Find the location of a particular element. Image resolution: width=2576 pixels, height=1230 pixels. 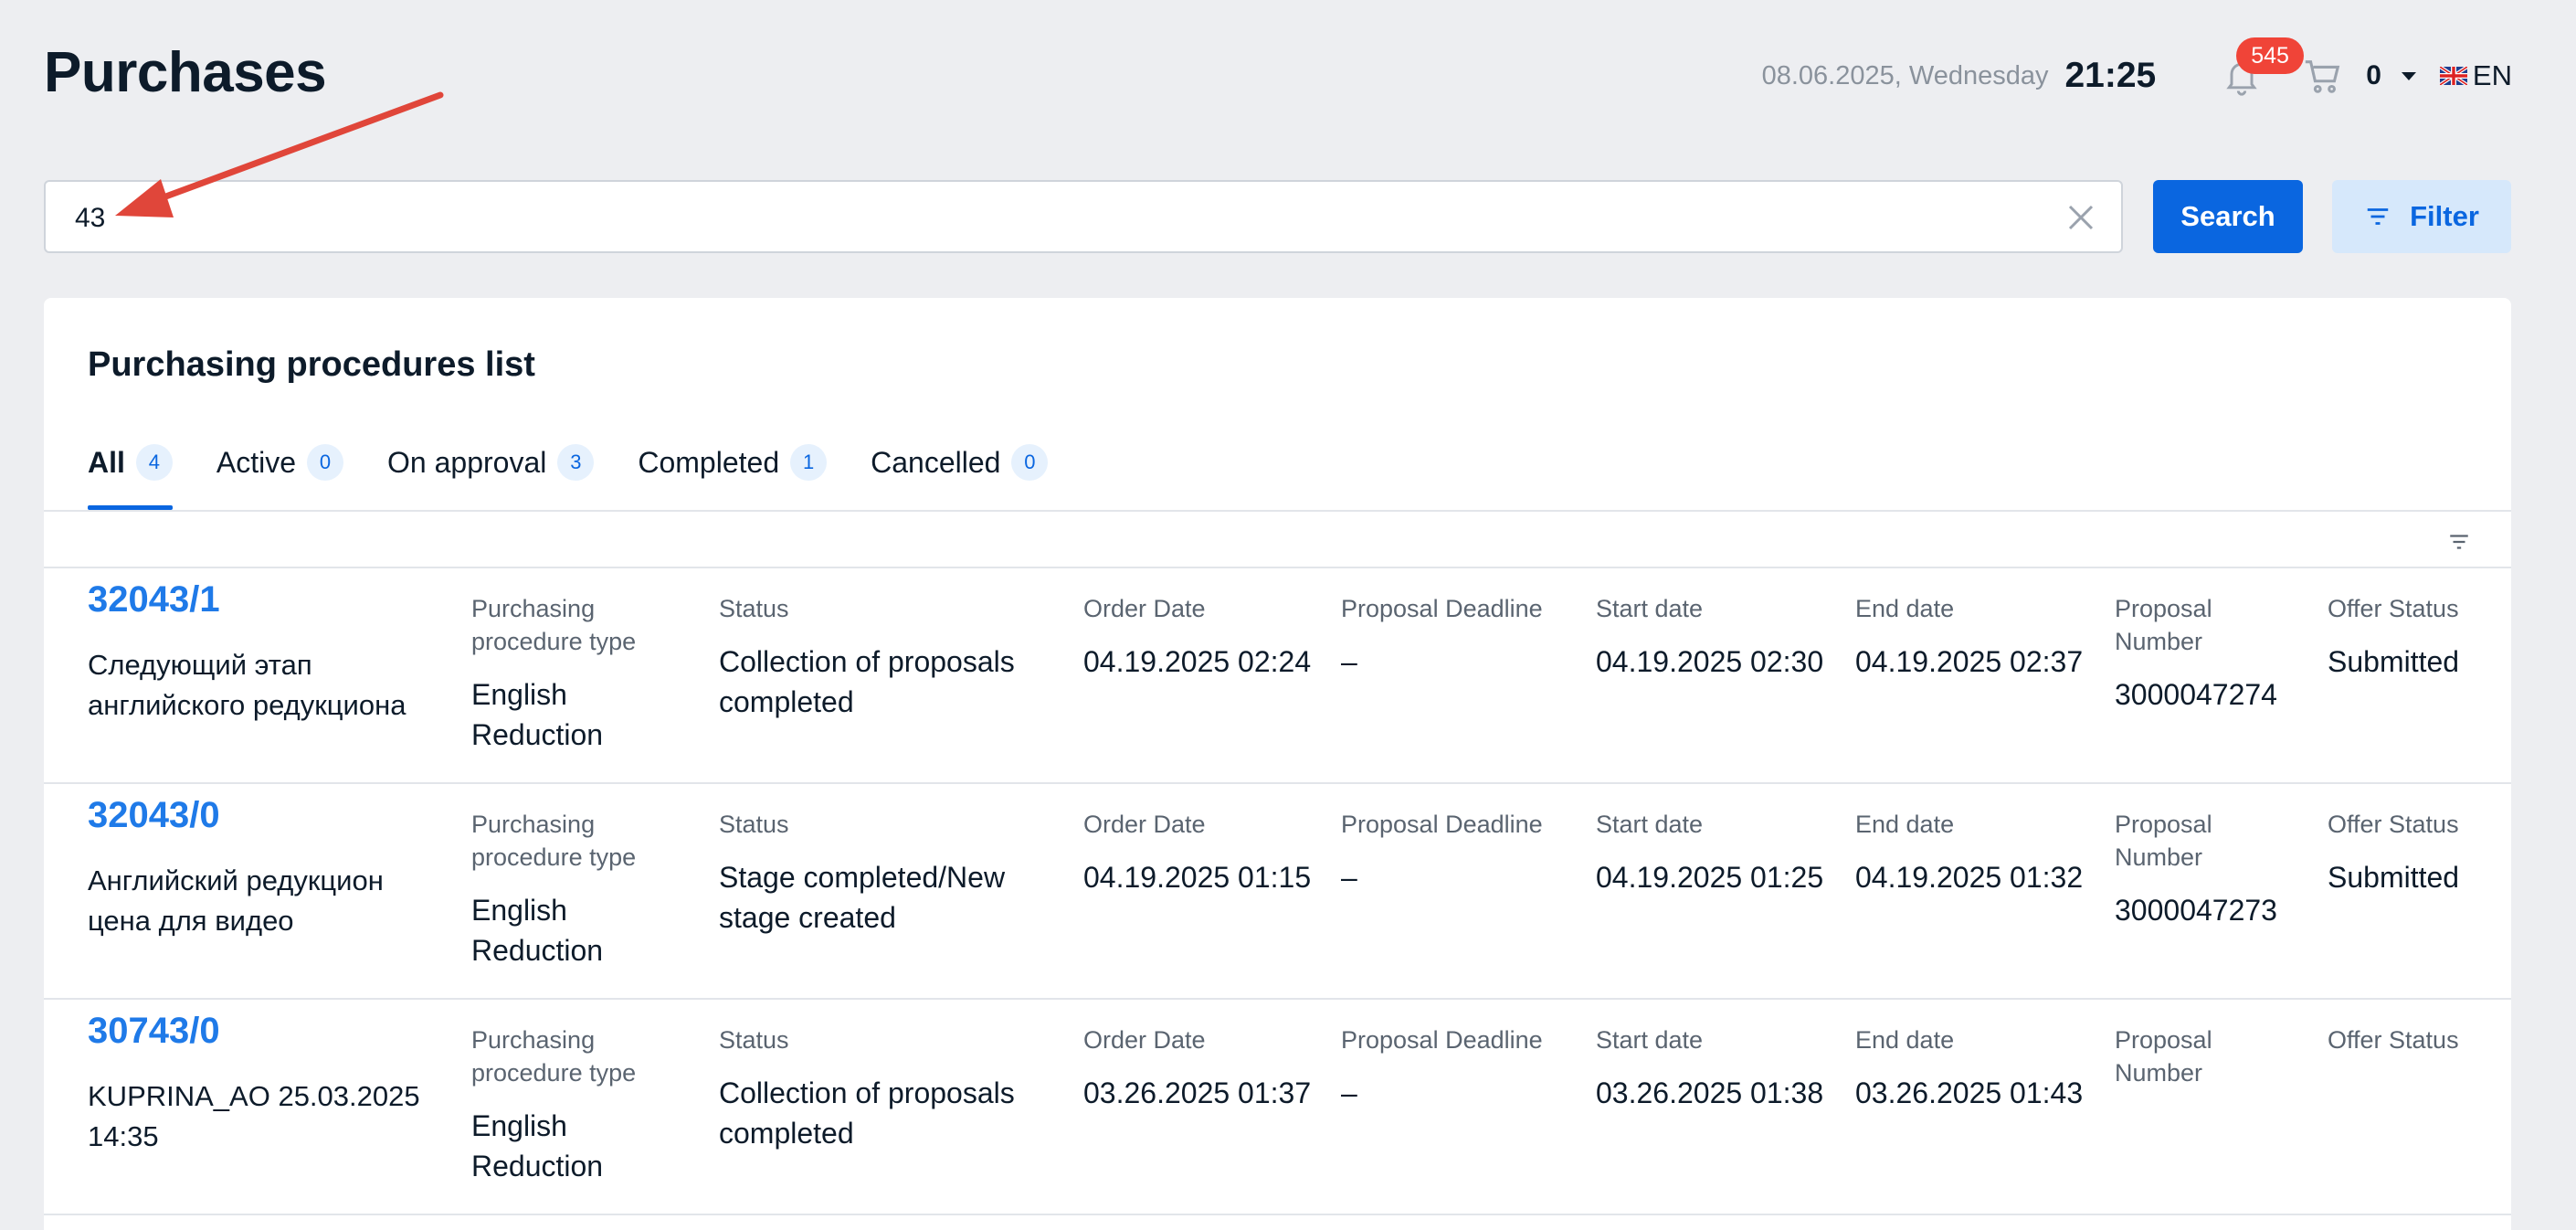

tab-count: 3 is located at coordinates (576, 462).